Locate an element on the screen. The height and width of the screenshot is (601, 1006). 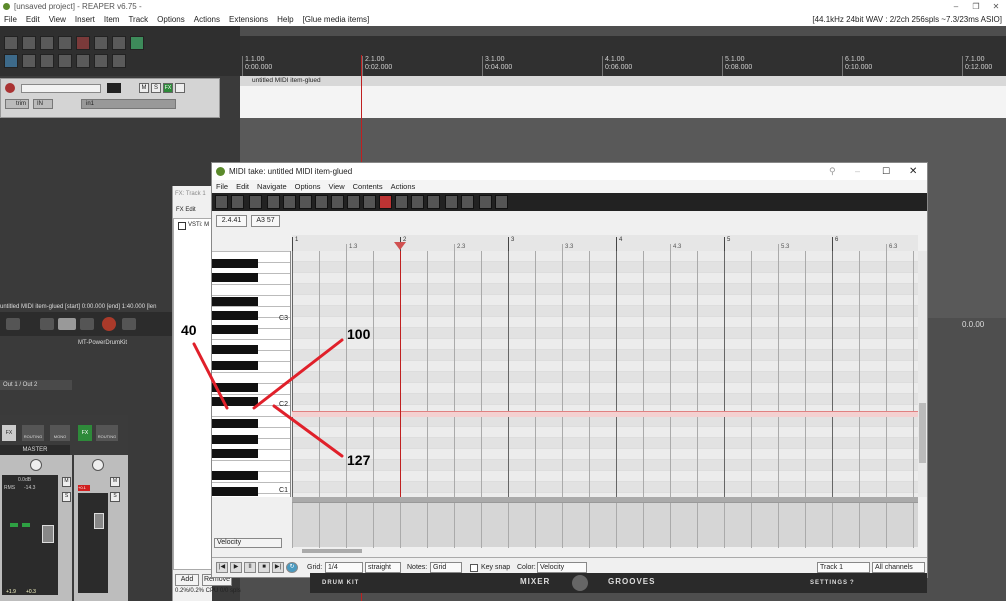
metronome-icon is located at coordinates (119, 43).